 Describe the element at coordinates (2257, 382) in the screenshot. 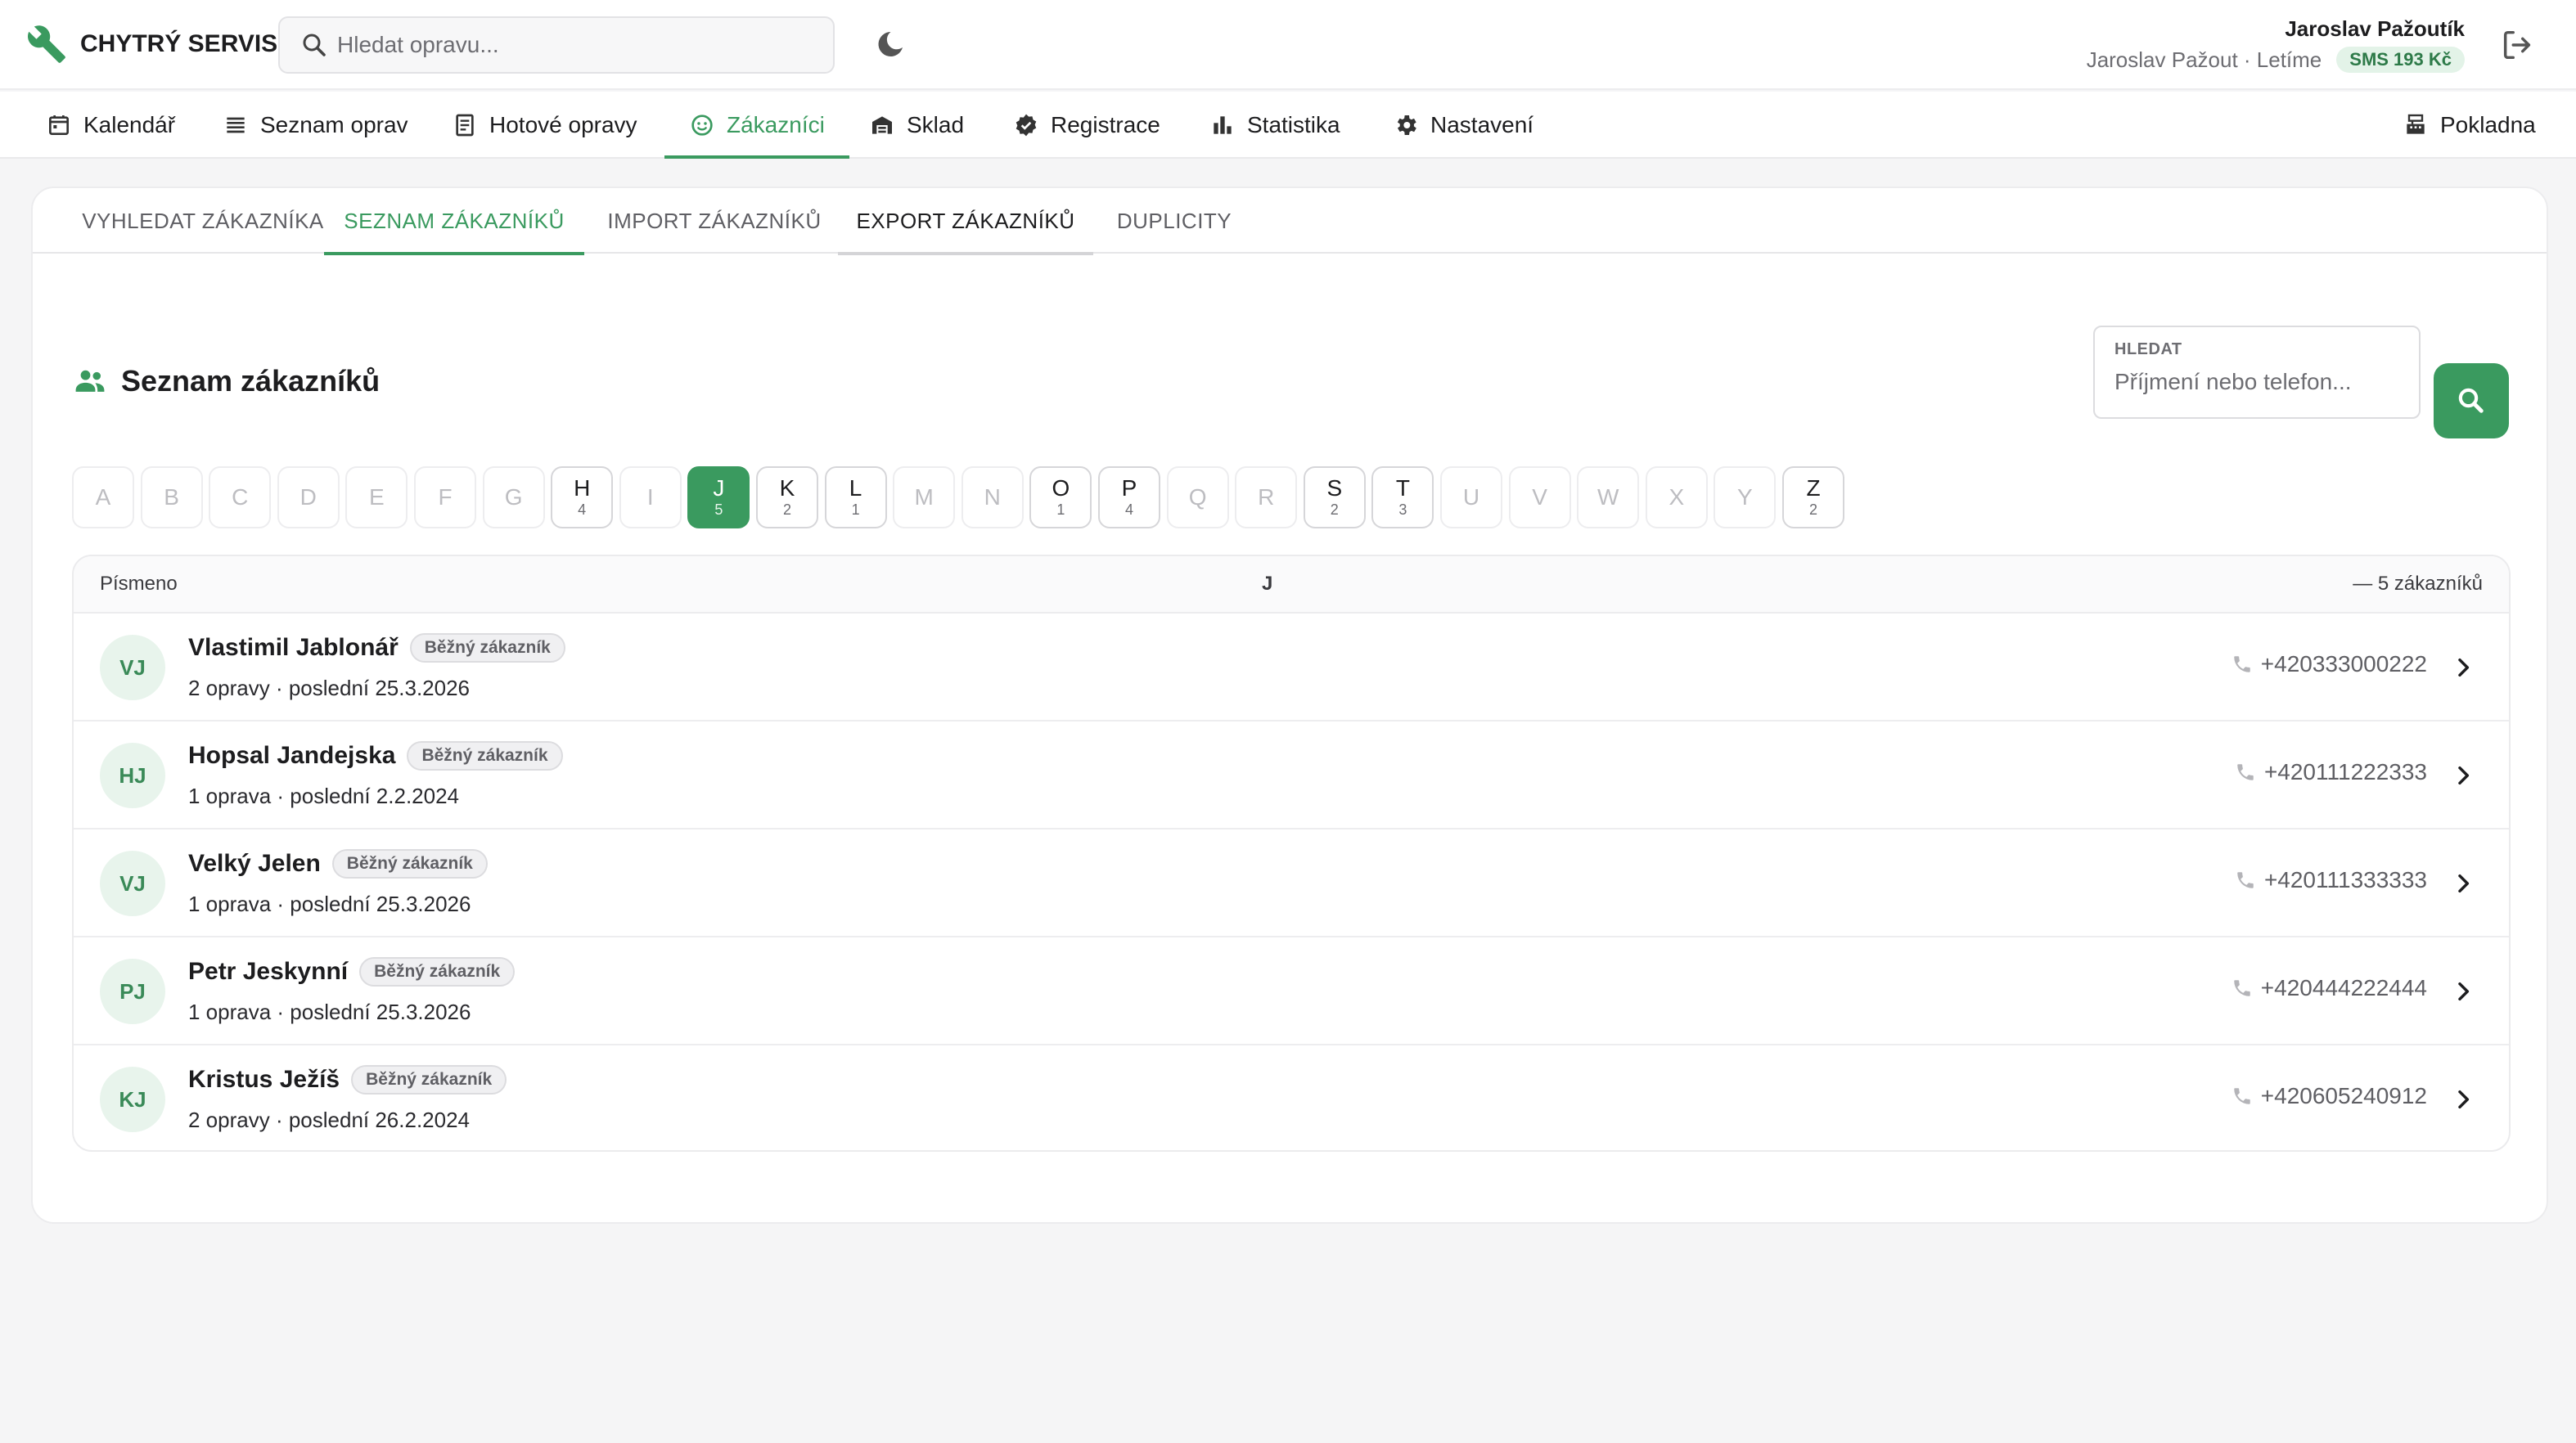

I see `customer-search-input` at that location.